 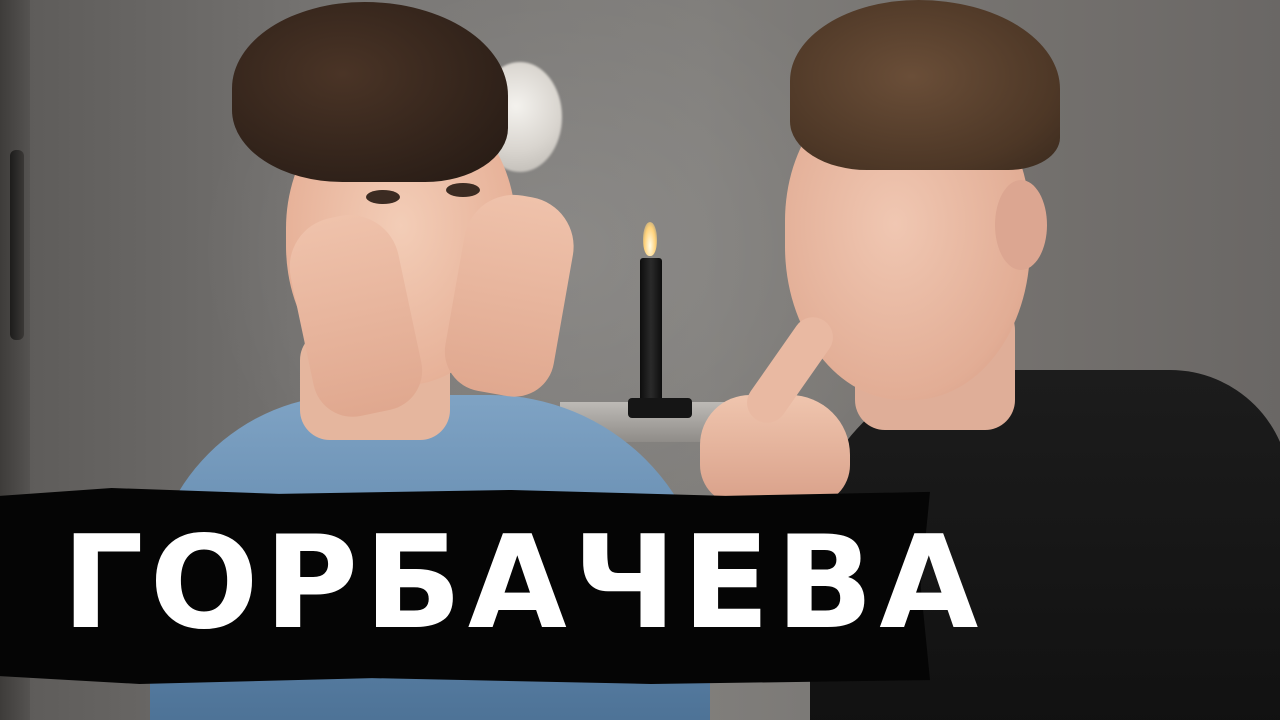 What do you see at coordinates (383, 197) in the screenshot?
I see `woman-eye-left` at bounding box center [383, 197].